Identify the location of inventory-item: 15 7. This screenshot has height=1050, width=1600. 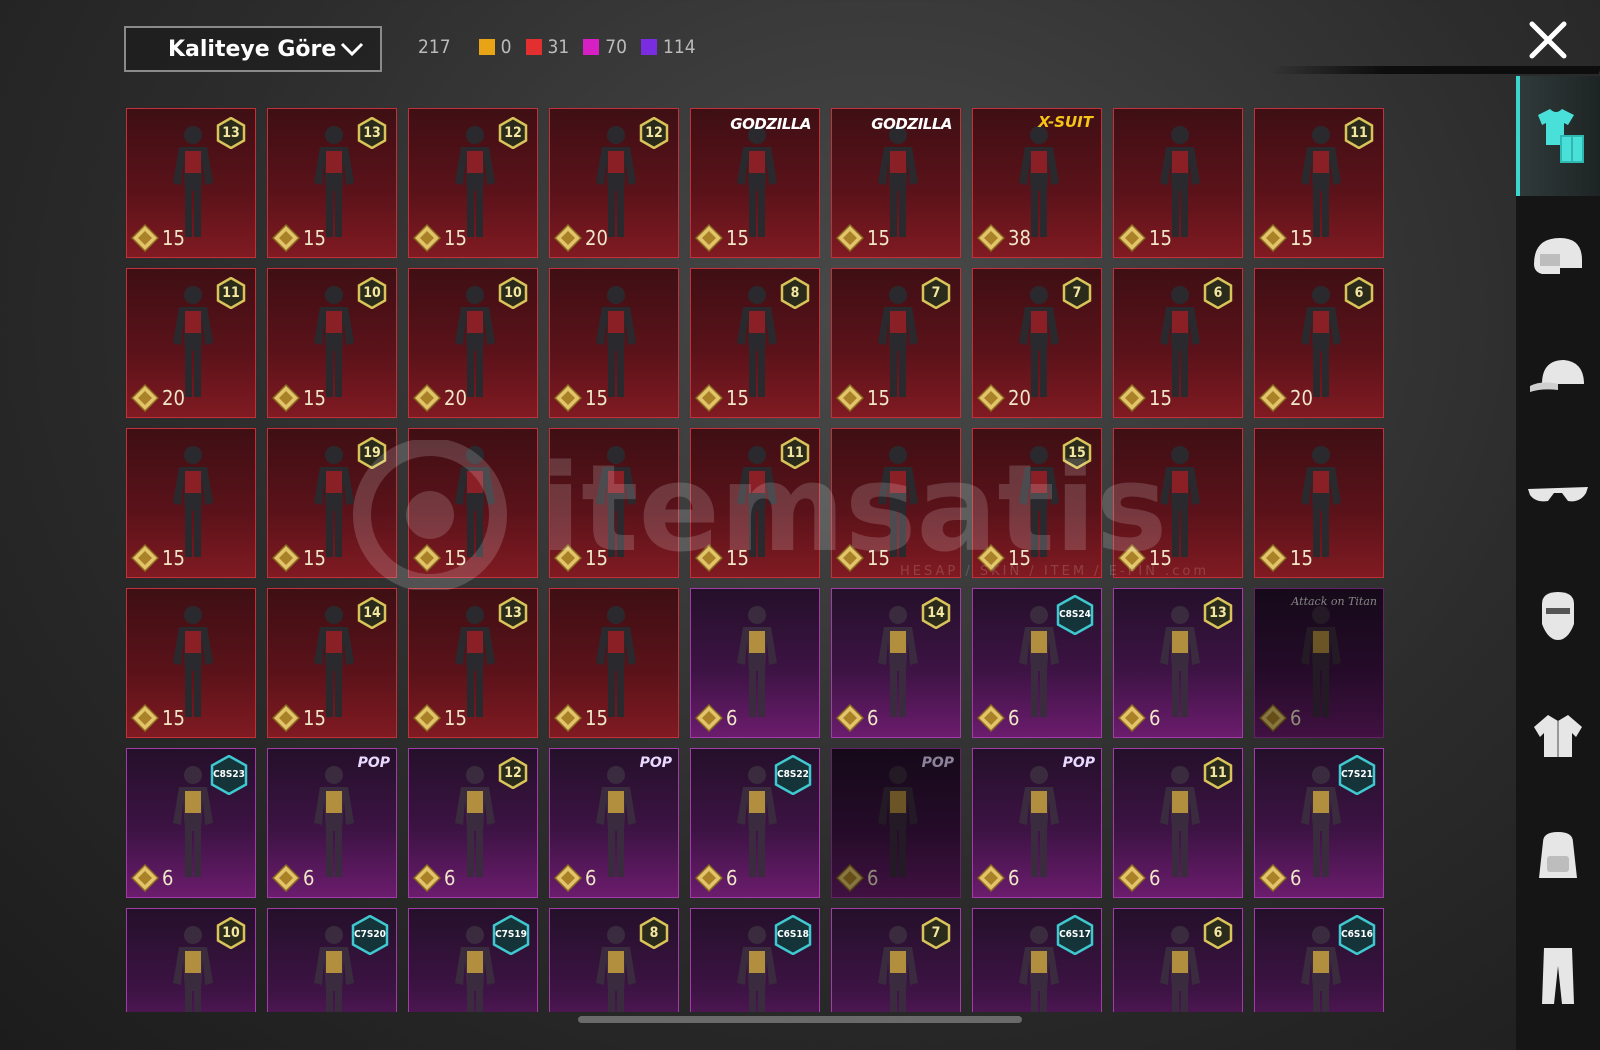
(896, 343).